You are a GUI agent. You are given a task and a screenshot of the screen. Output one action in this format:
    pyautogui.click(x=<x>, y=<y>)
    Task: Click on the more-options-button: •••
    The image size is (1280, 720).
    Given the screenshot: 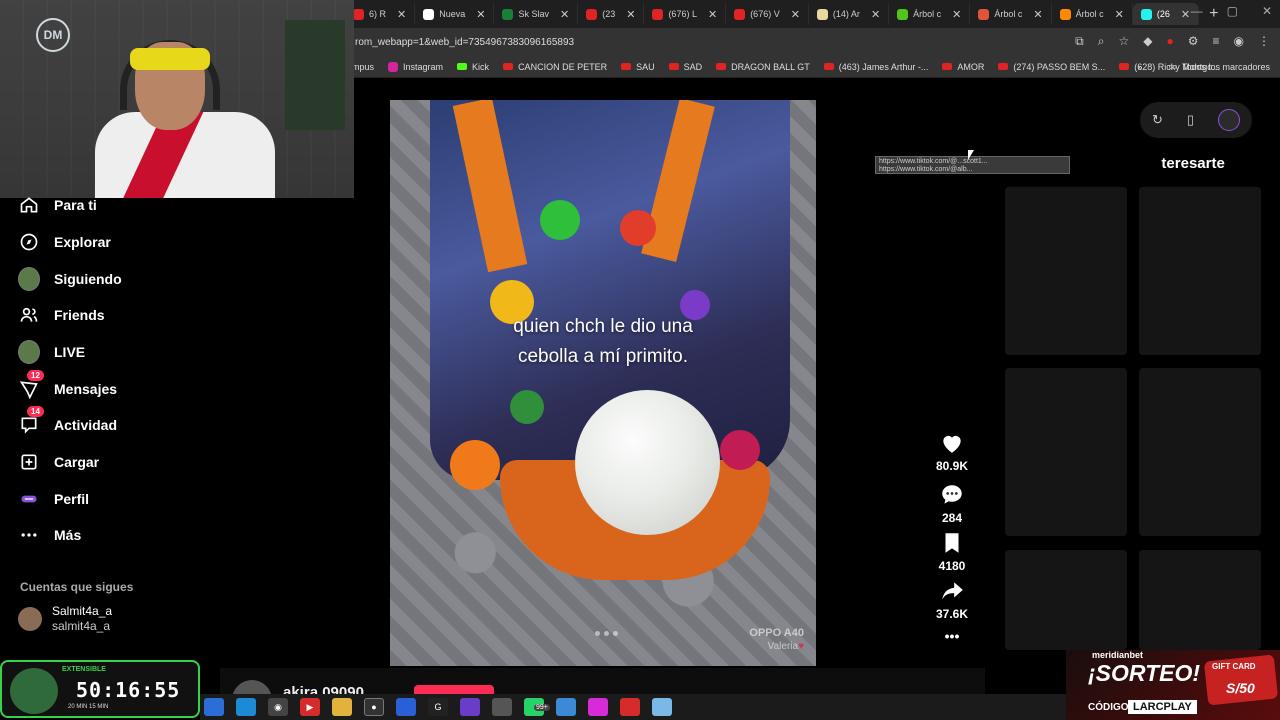 What is the action you would take?
    pyautogui.click(x=952, y=636)
    